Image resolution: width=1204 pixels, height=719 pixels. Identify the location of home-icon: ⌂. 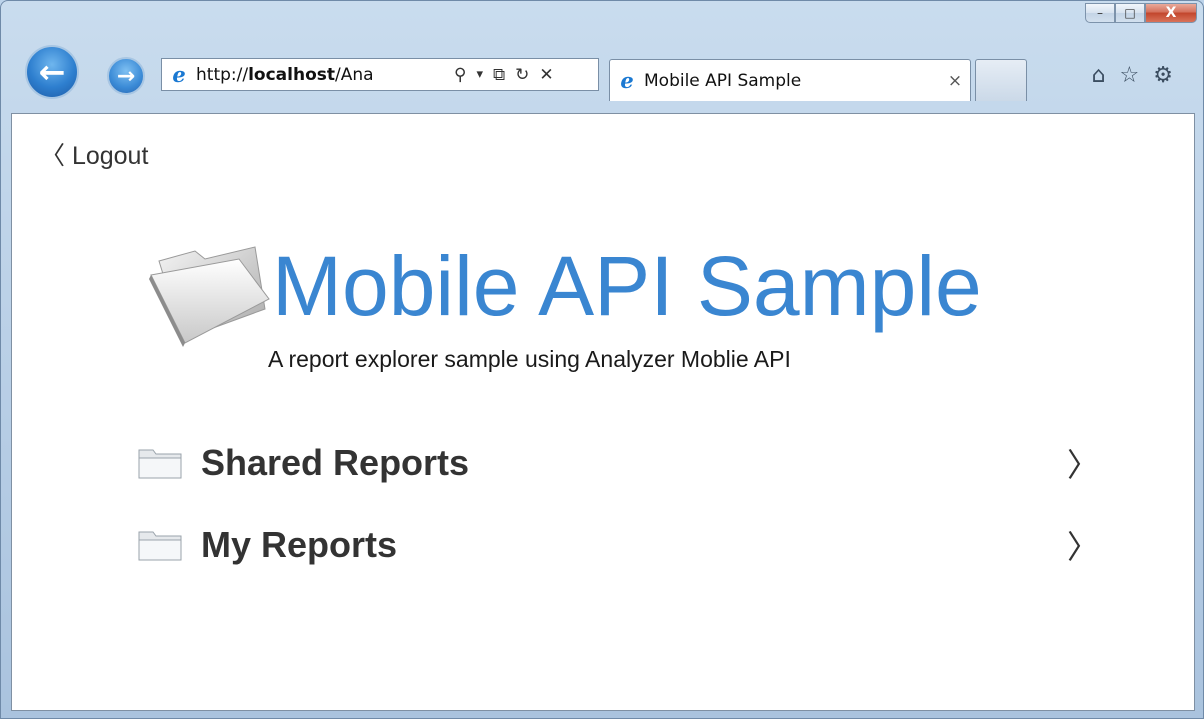
(1099, 75).